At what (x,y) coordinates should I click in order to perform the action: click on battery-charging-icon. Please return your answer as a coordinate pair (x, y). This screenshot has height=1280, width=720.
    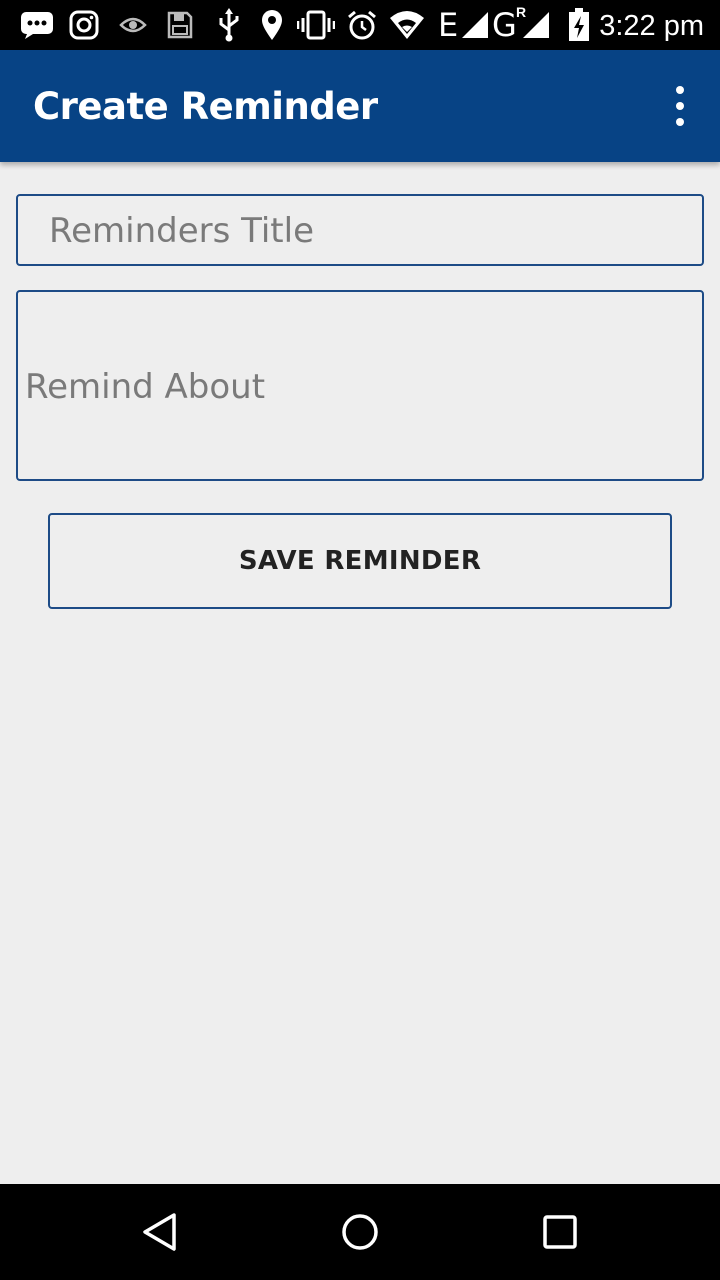
    Looking at the image, I should click on (579, 24).